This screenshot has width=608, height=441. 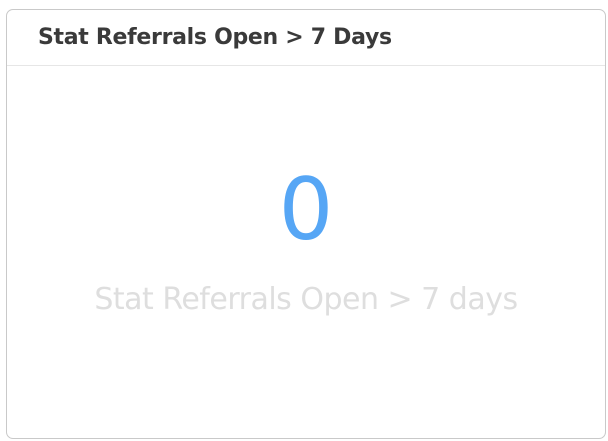 What do you see at coordinates (215, 37) in the screenshot?
I see `widget-title: Stat Referrals Open > 7 Days` at bounding box center [215, 37].